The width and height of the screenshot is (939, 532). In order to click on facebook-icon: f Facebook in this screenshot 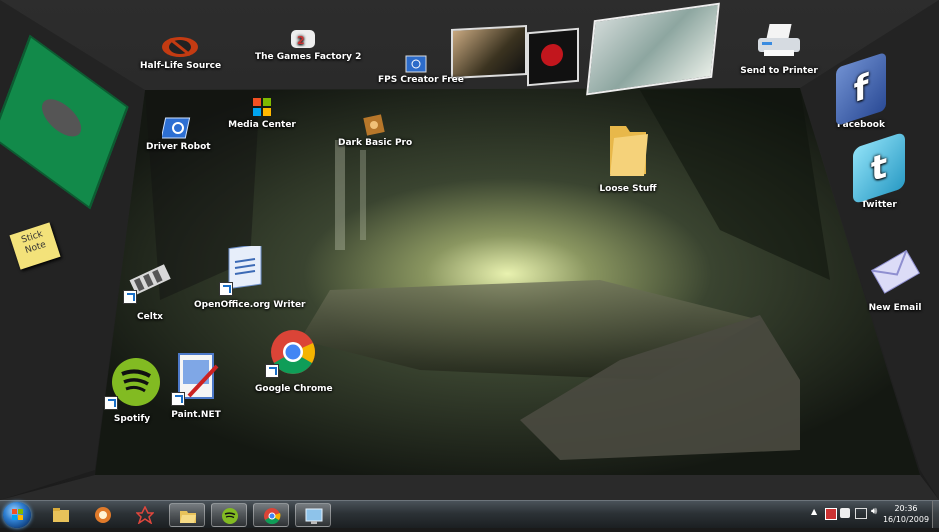, I will do `click(861, 90)`.